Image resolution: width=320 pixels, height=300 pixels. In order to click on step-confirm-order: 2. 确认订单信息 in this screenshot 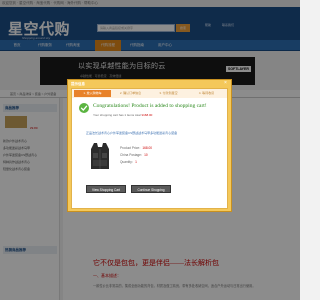, I will do `click(130, 93)`.